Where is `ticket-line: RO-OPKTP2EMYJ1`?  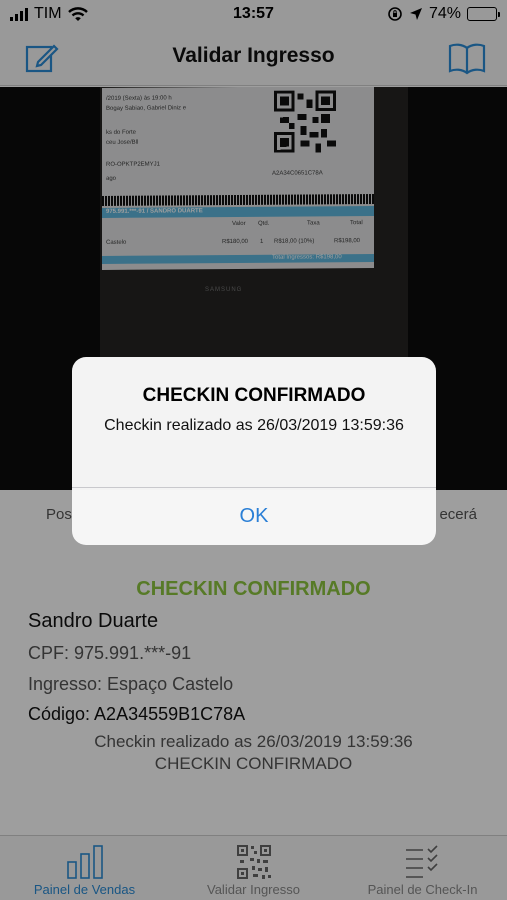
ticket-line: RO-OPKTP2EMYJ1 is located at coordinates (133, 164).